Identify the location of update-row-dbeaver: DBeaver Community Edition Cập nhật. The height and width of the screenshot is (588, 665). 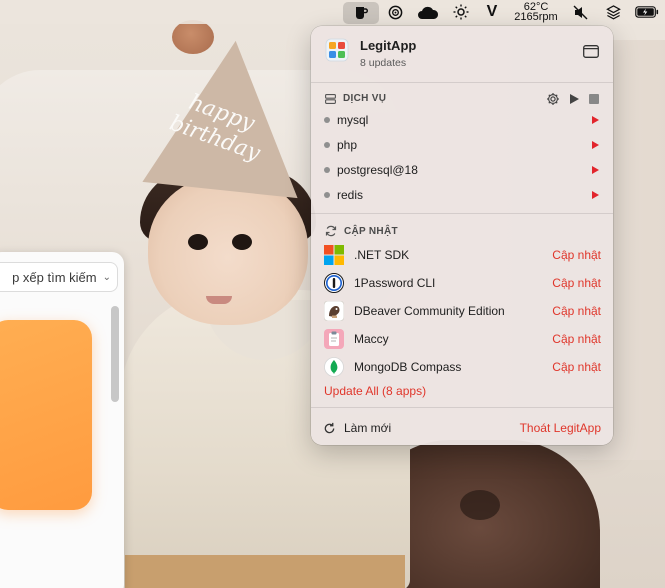
(462, 311).